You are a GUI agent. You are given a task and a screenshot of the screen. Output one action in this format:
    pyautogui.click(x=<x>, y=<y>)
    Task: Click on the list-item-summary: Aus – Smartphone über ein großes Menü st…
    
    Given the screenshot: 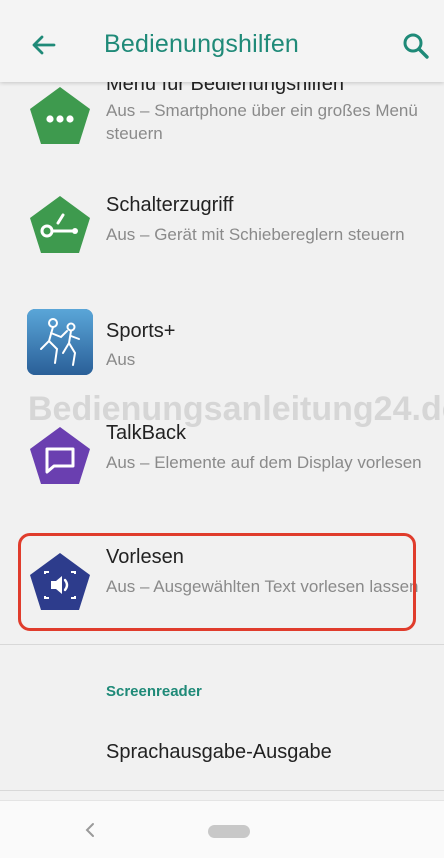 What is the action you would take?
    pyautogui.click(x=262, y=122)
    